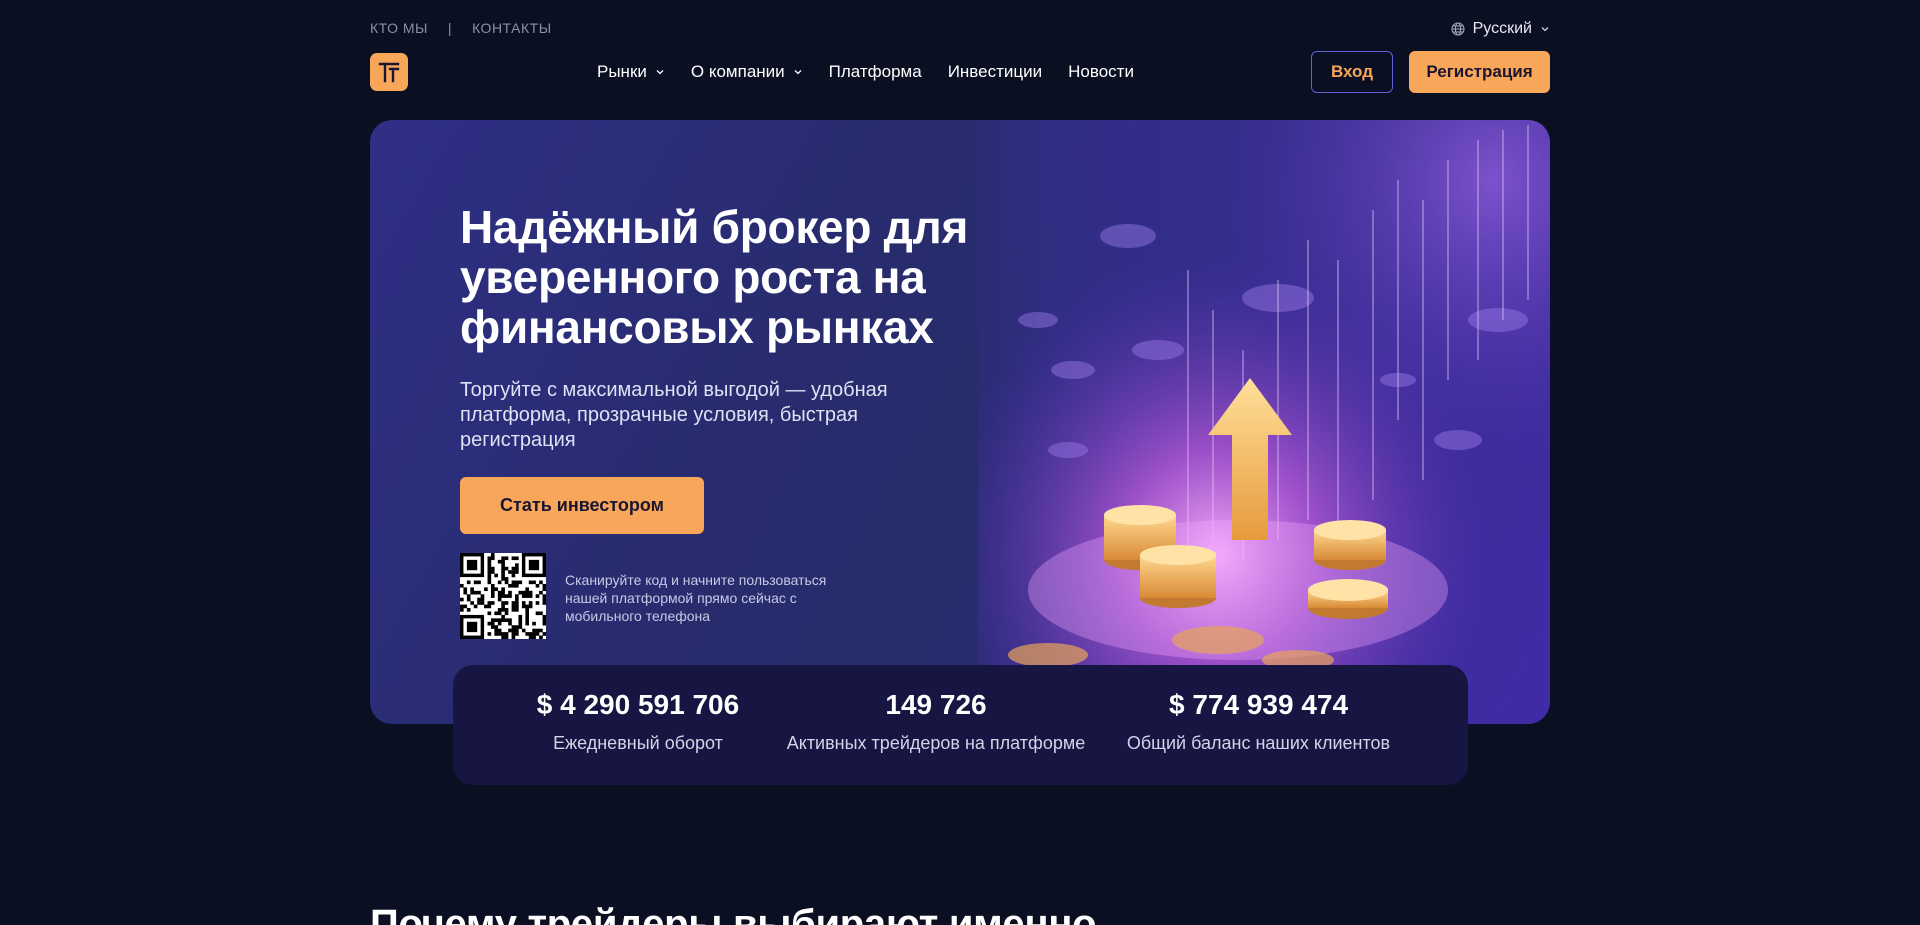 This screenshot has height=925, width=1920. I want to click on nav-item-label: Платформа, so click(875, 71).